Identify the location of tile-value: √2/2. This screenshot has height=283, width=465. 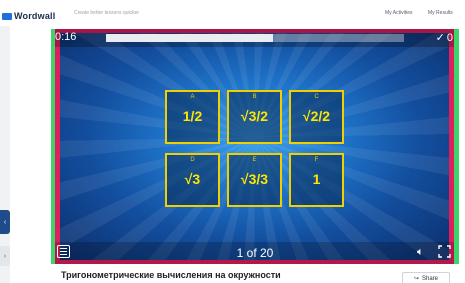
(316, 116).